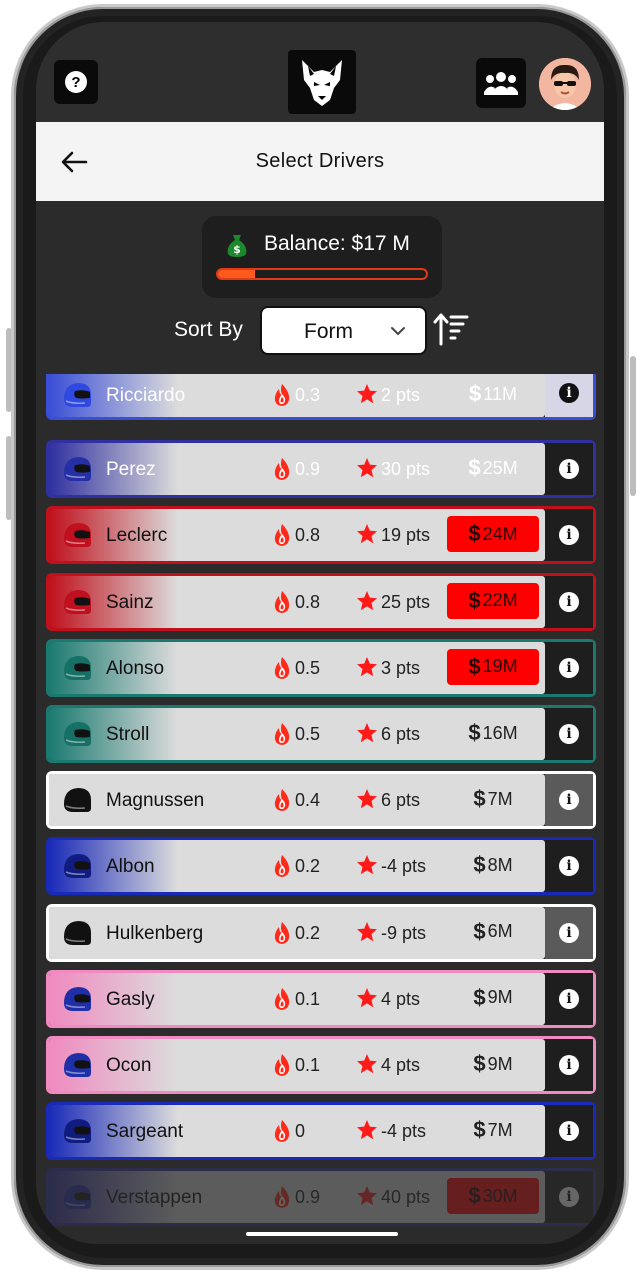 This screenshot has width=640, height=1275. I want to click on driver-card: Albon 0.2 -4 pts $8M, so click(297, 866).